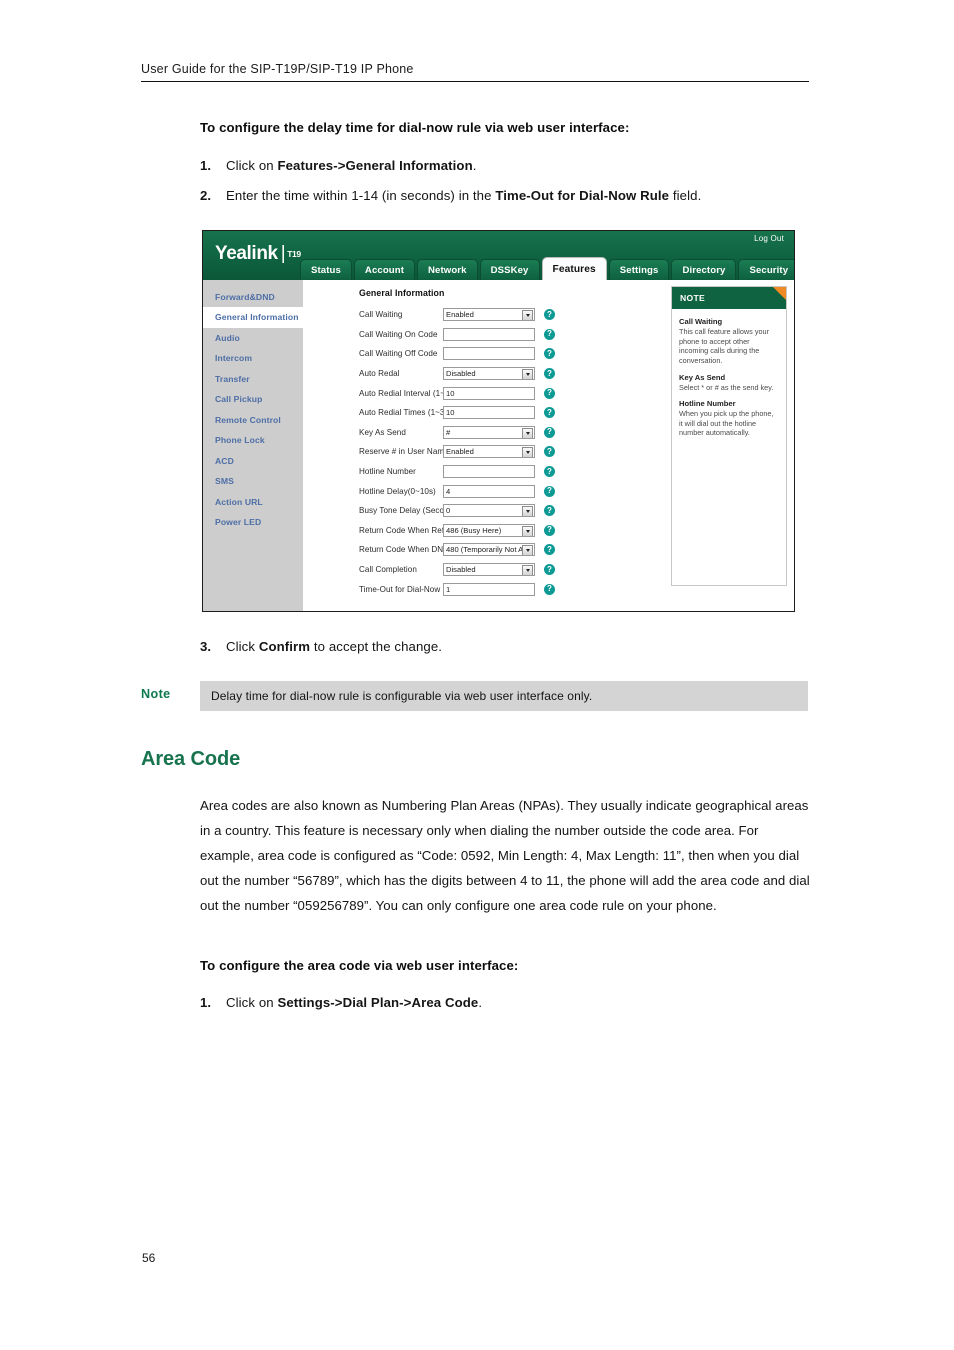  I want to click on busy-tone-delay-seconds-select: 0, so click(489, 511).